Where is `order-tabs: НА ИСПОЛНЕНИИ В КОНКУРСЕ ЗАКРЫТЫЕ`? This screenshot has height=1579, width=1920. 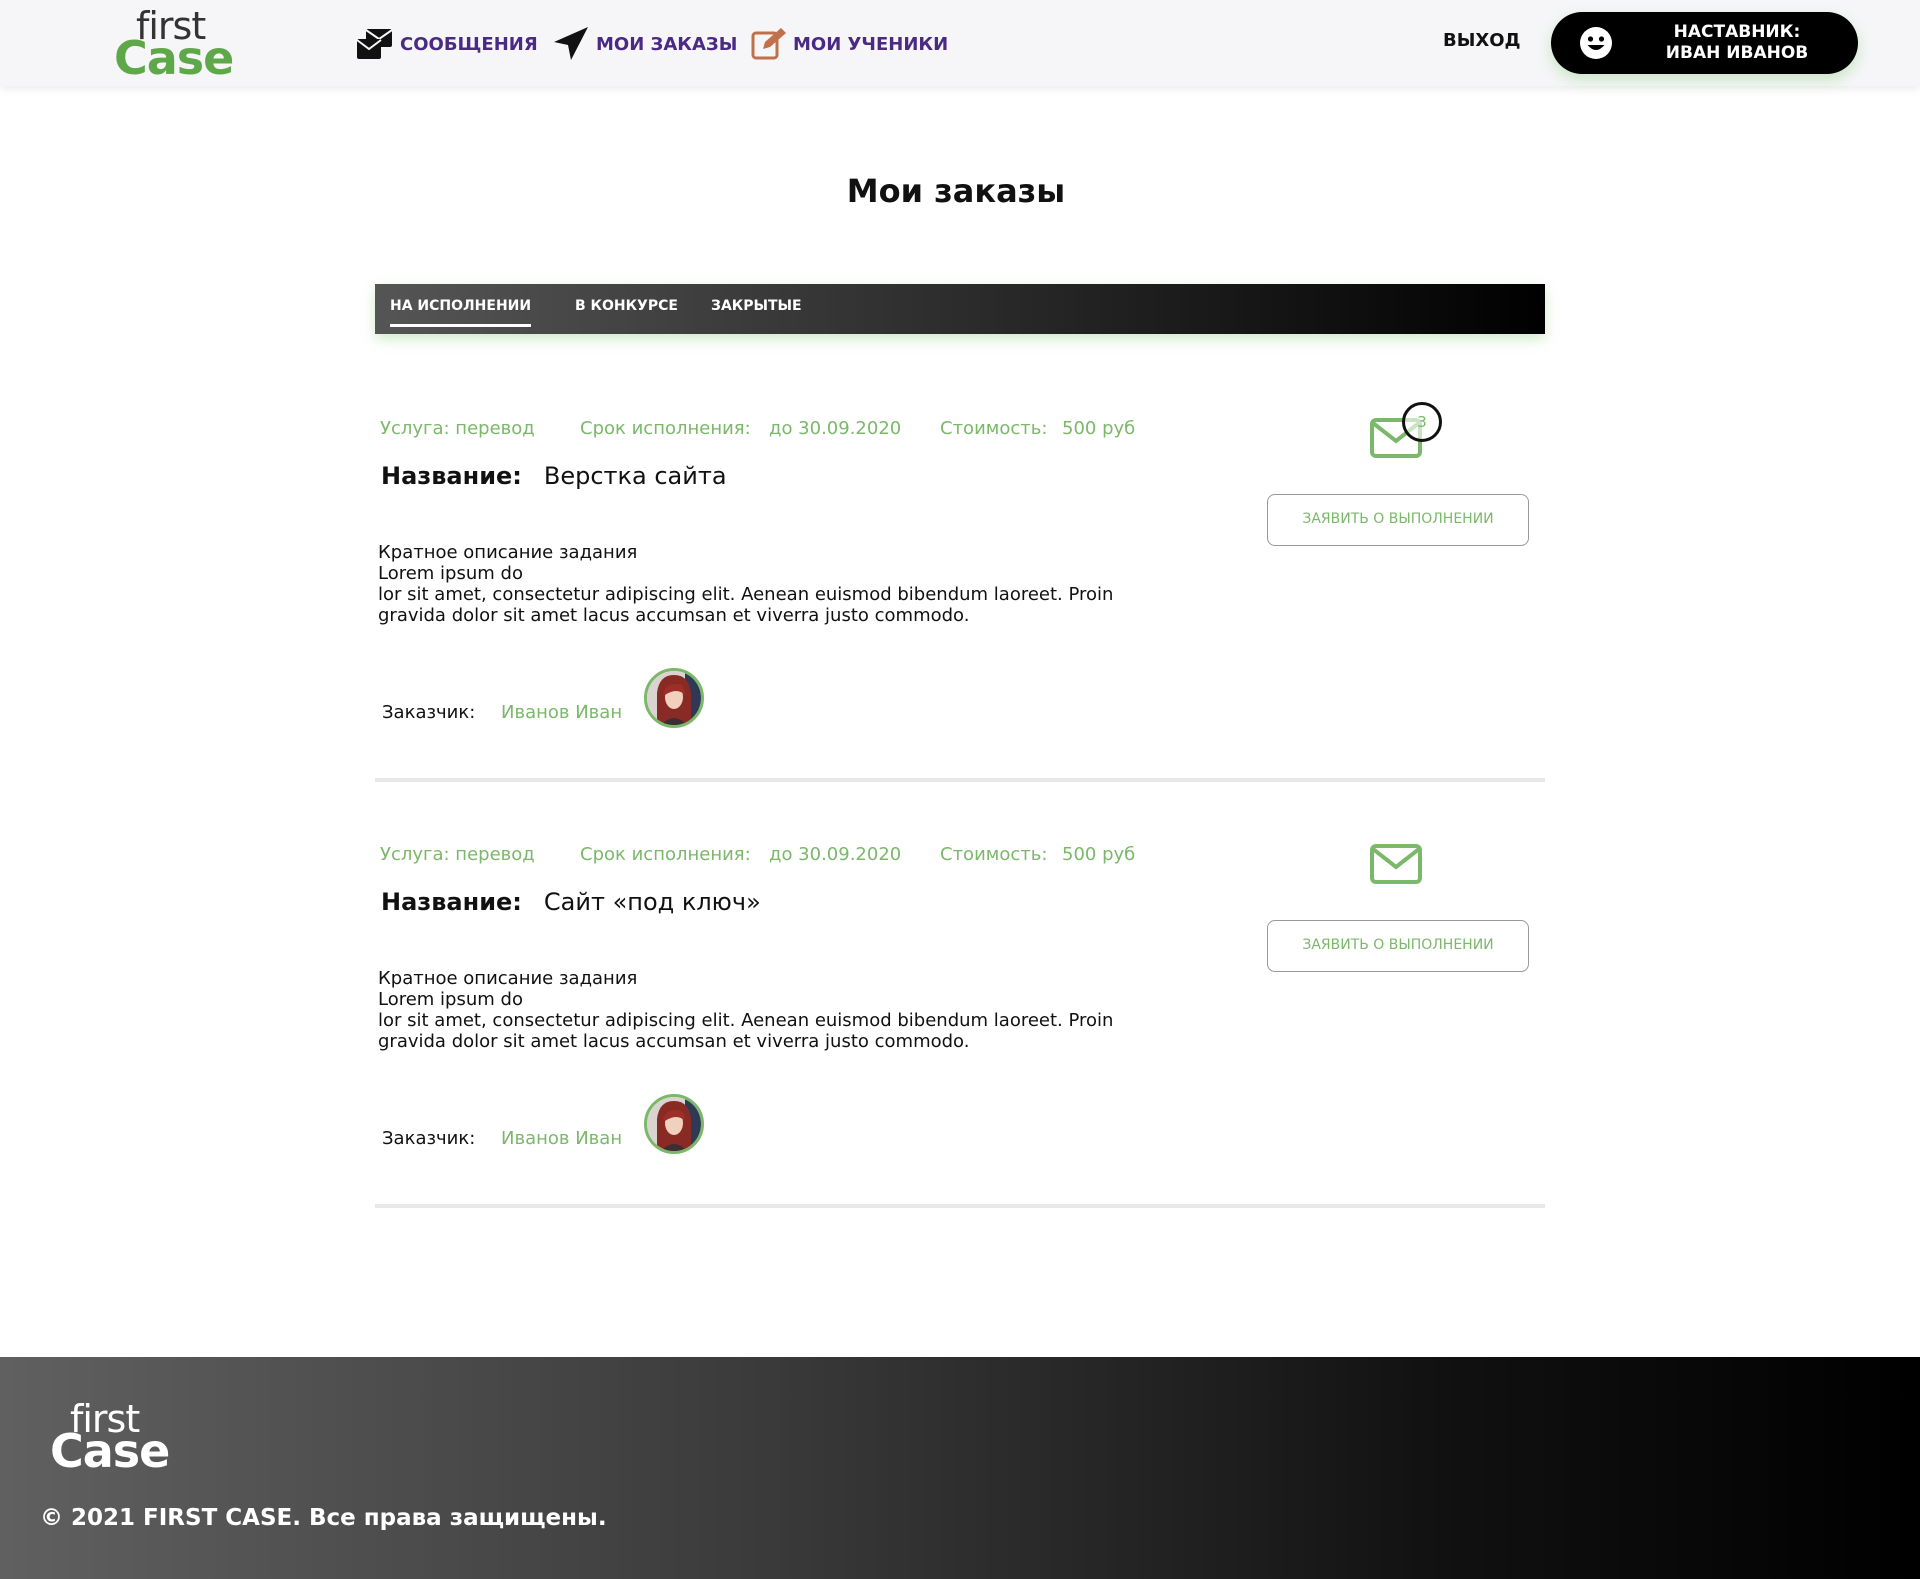
order-tabs: НА ИСПОЛНЕНИИ В КОНКУРСЕ ЗАКРЫТЫЕ is located at coordinates (960, 309).